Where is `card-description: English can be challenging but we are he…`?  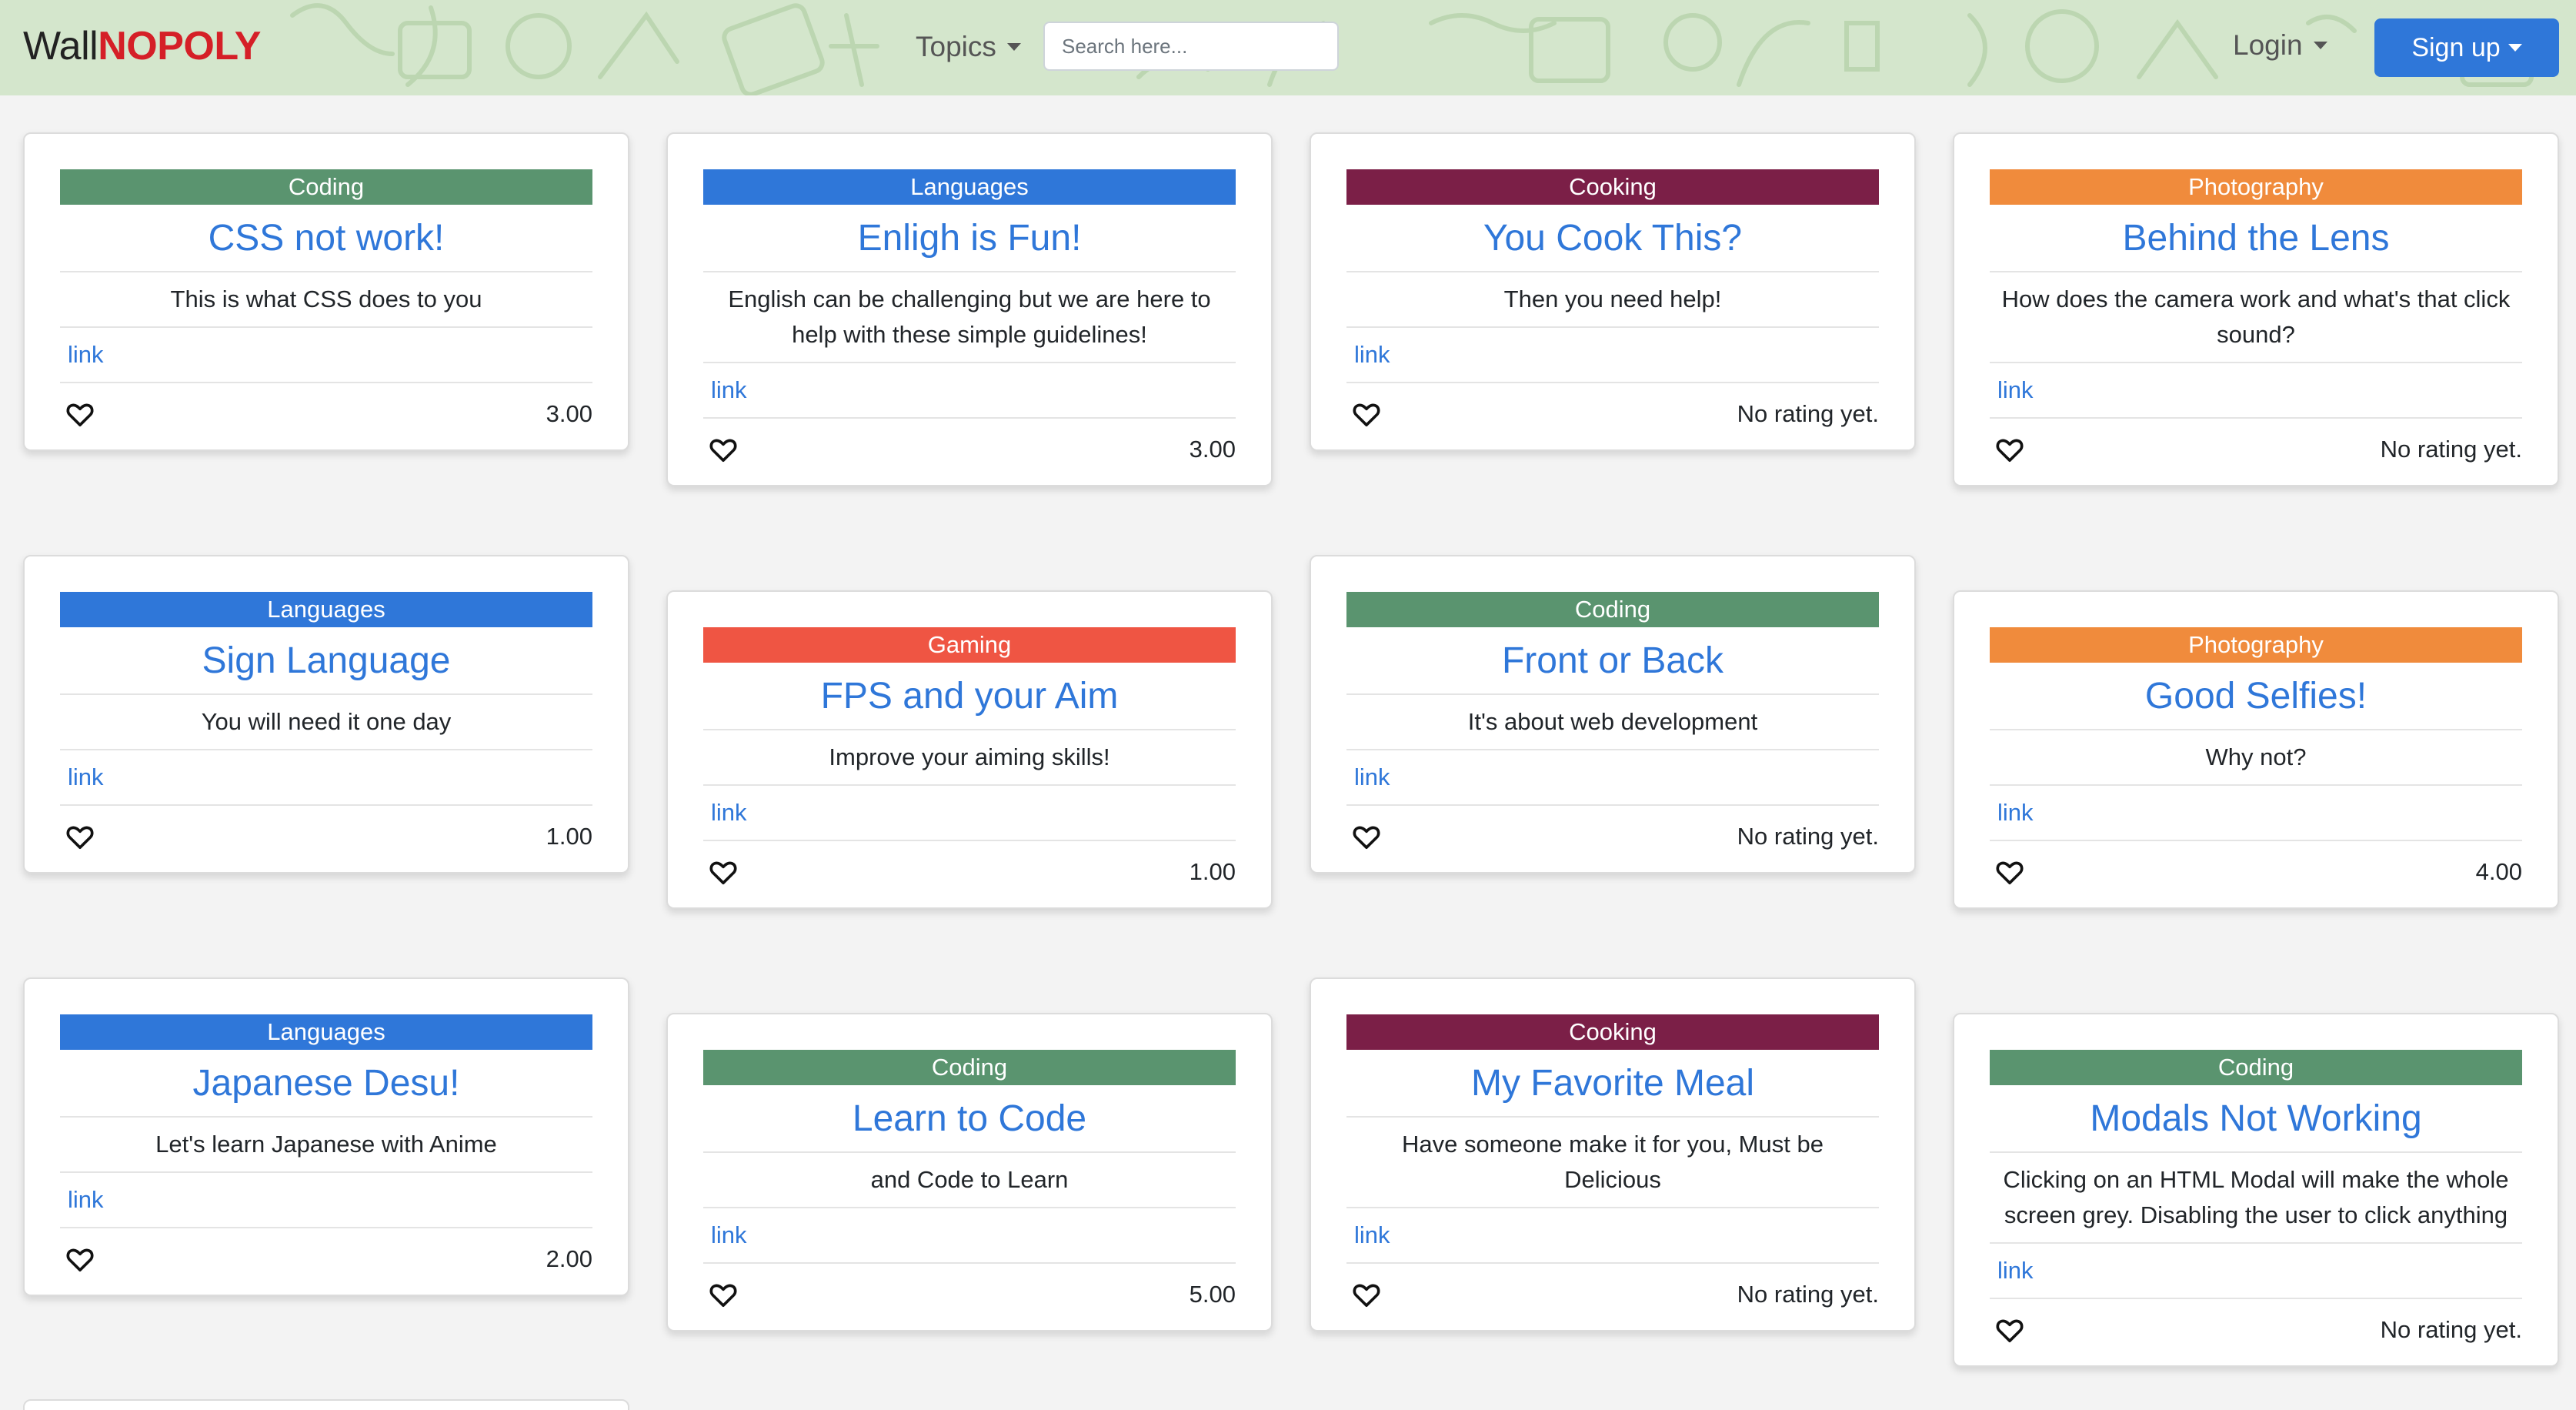 card-description: English can be challenging but we are he… is located at coordinates (969, 317).